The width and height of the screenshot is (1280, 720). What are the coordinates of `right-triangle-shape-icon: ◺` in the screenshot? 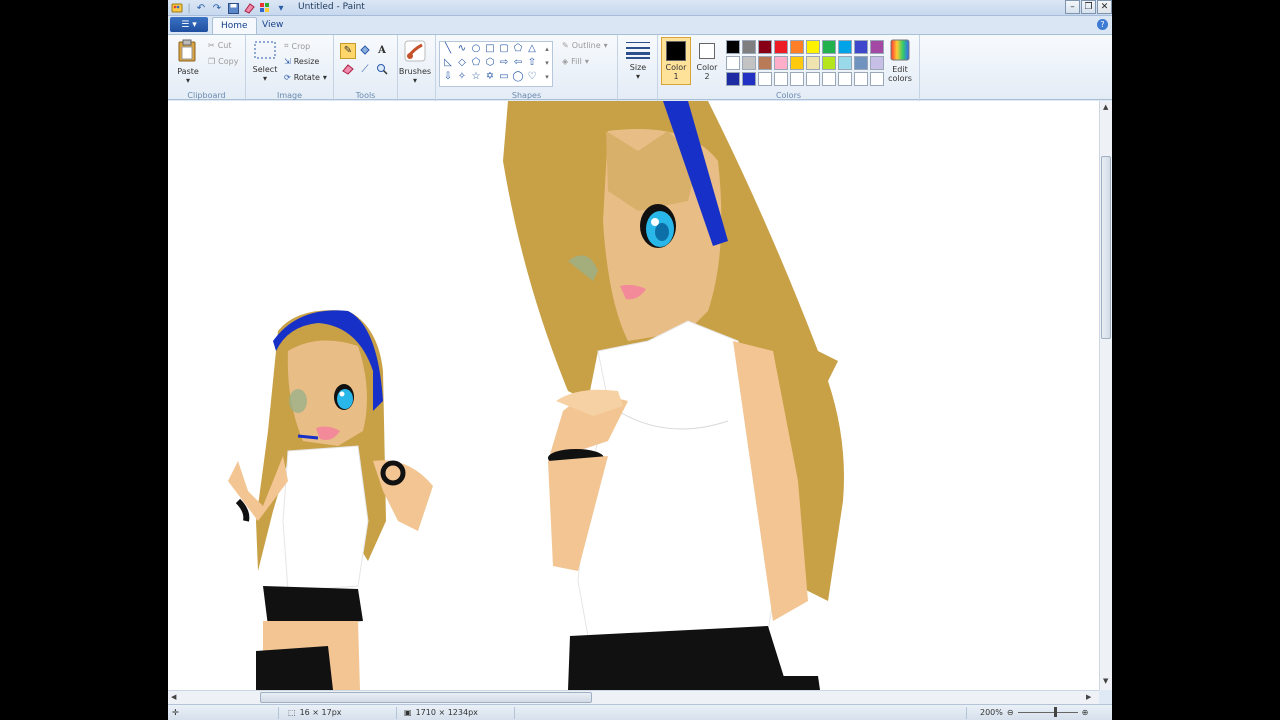 It's located at (448, 63).